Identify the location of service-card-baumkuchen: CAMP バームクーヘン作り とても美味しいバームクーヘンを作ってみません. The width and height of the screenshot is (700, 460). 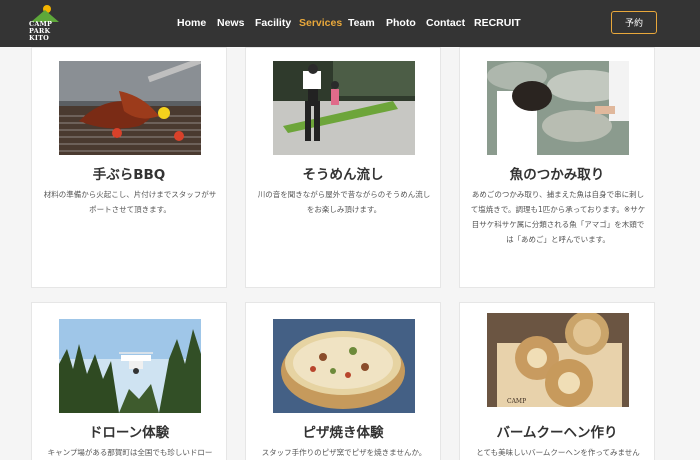
(557, 381).